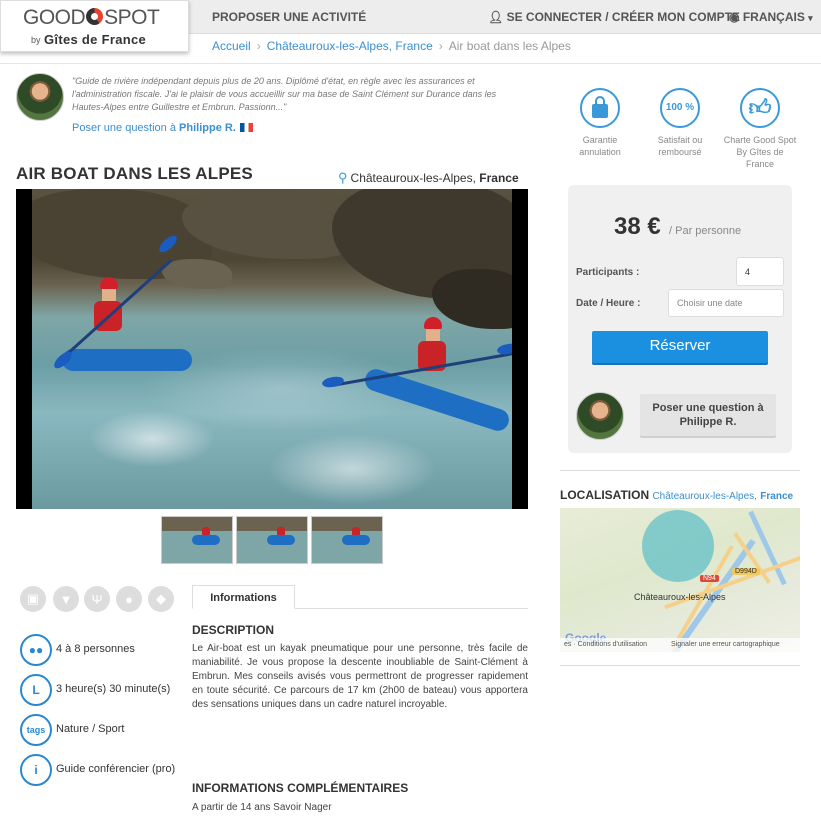 The width and height of the screenshot is (821, 828). I want to click on reserve-button: Réserver, so click(680, 347).